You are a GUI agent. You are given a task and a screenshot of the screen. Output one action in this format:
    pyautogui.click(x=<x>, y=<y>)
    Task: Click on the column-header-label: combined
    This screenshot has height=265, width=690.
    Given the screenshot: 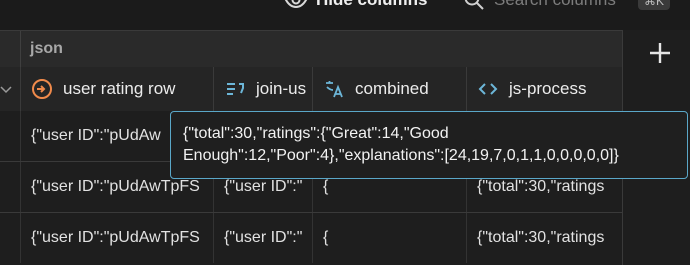 What is the action you would take?
    pyautogui.click(x=392, y=88)
    